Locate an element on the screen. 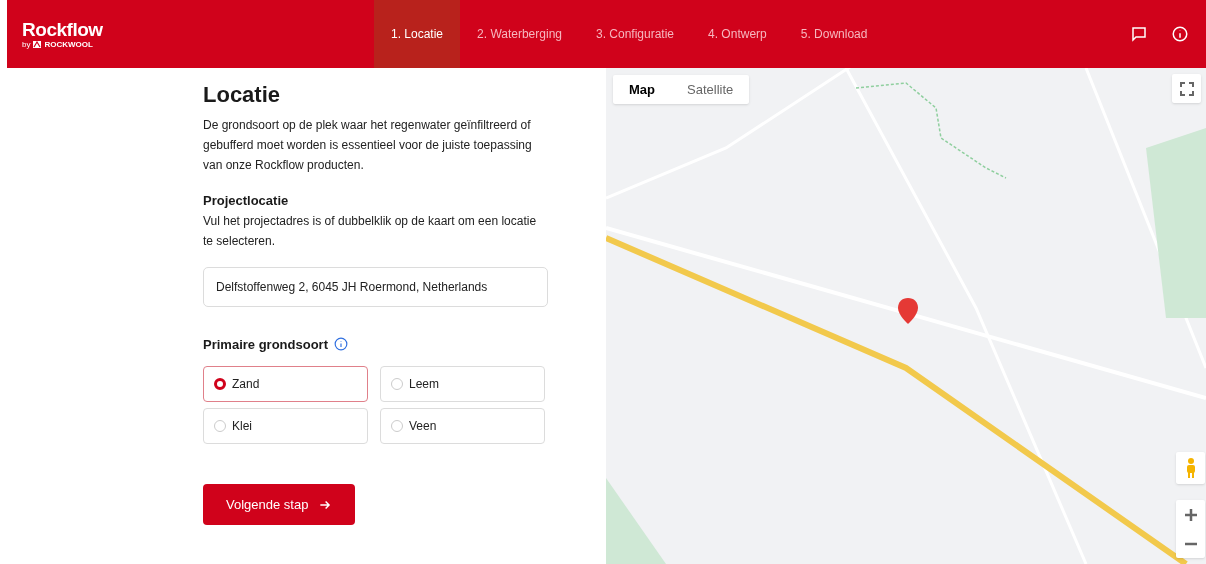 The image size is (1206, 564). logo-text: Rockflow is located at coordinates (63, 29).